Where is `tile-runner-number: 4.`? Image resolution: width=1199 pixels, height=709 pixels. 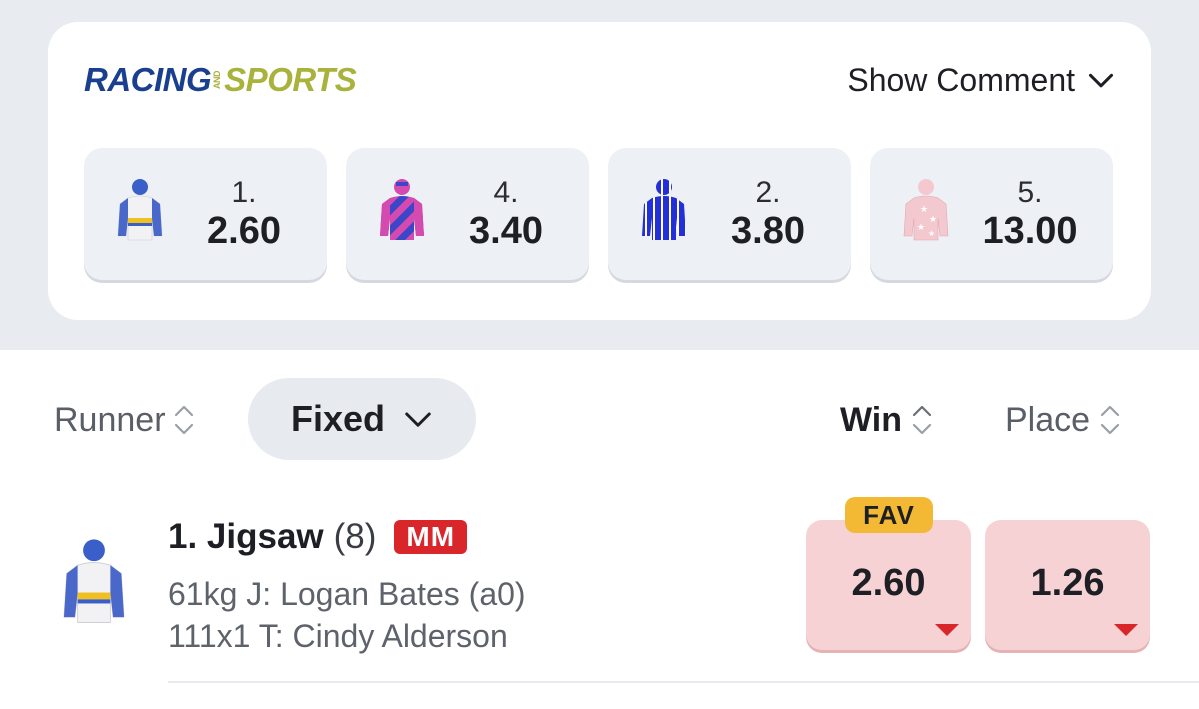 tile-runner-number: 4. is located at coordinates (506, 192).